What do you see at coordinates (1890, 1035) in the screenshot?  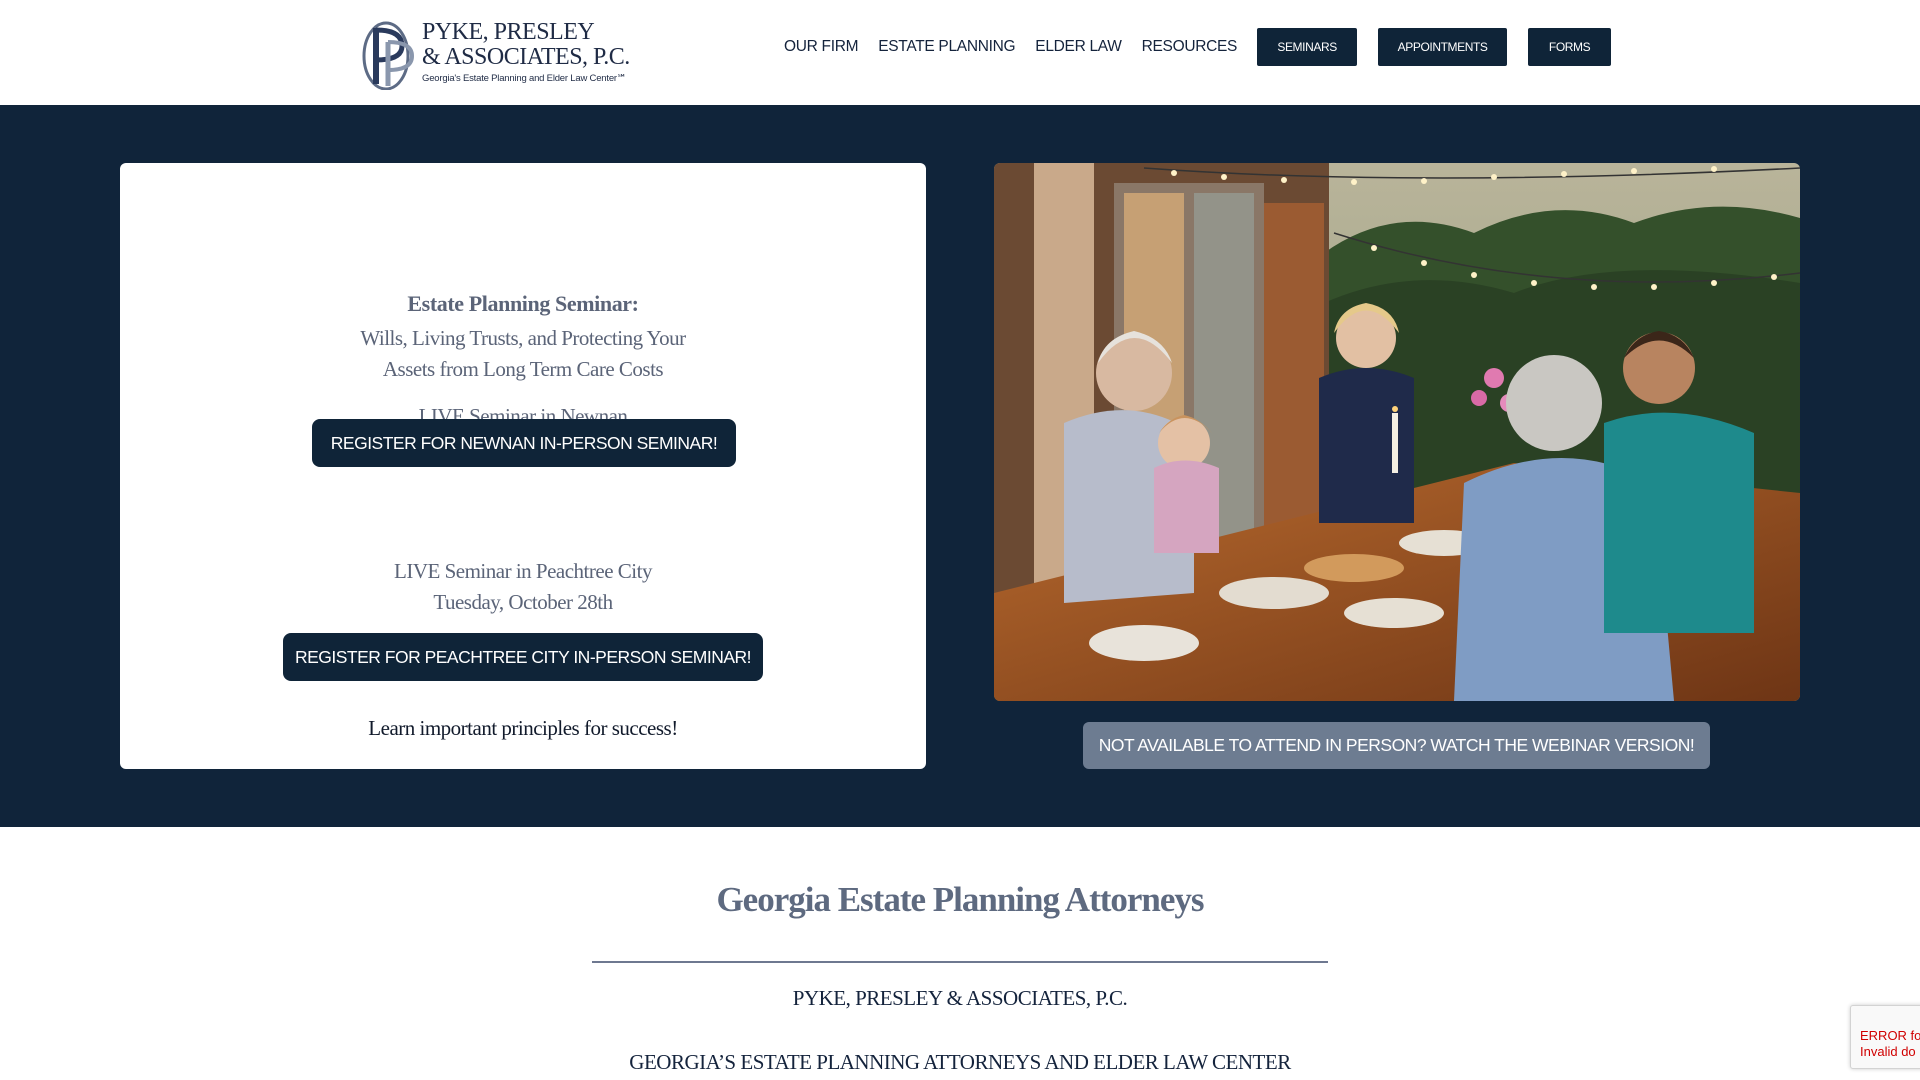 I see `recaptcha-error-line-1: ERROR fo` at bounding box center [1890, 1035].